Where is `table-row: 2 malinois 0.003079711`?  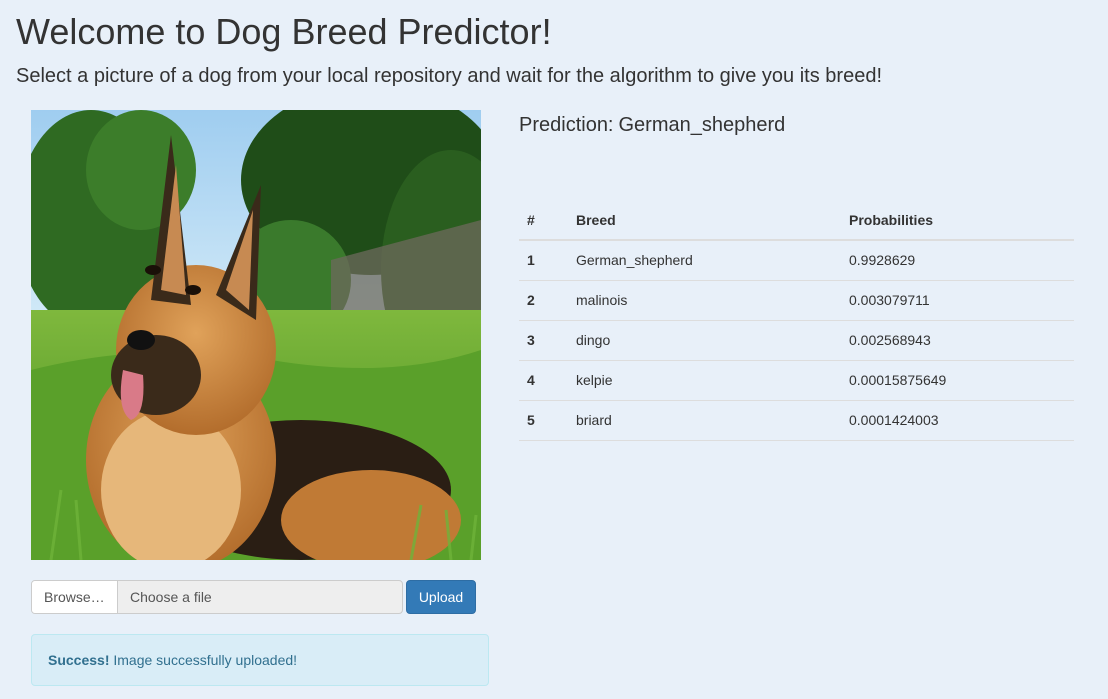 table-row: 2 malinois 0.003079711 is located at coordinates (796, 300).